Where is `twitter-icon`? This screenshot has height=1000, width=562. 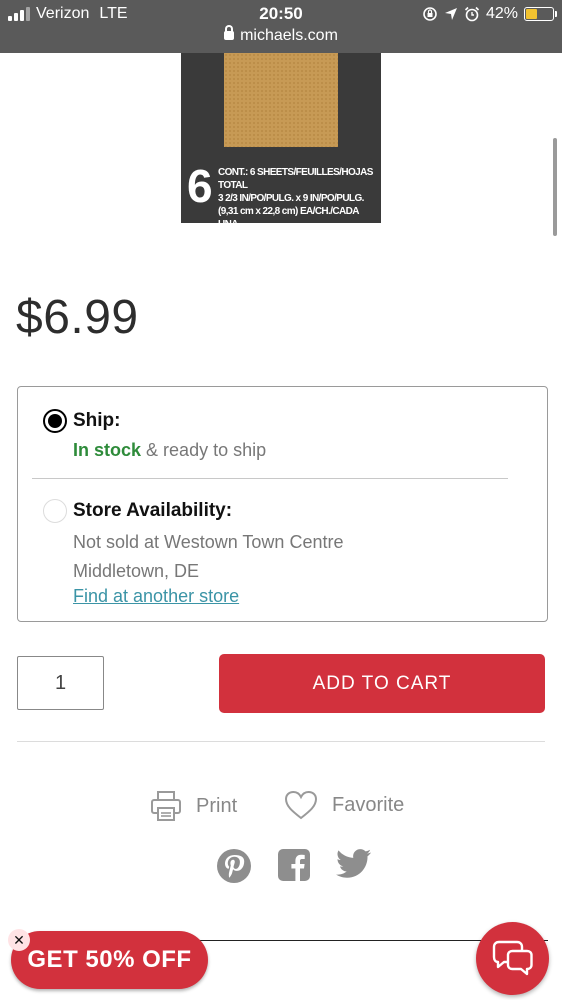 twitter-icon is located at coordinates (354, 864).